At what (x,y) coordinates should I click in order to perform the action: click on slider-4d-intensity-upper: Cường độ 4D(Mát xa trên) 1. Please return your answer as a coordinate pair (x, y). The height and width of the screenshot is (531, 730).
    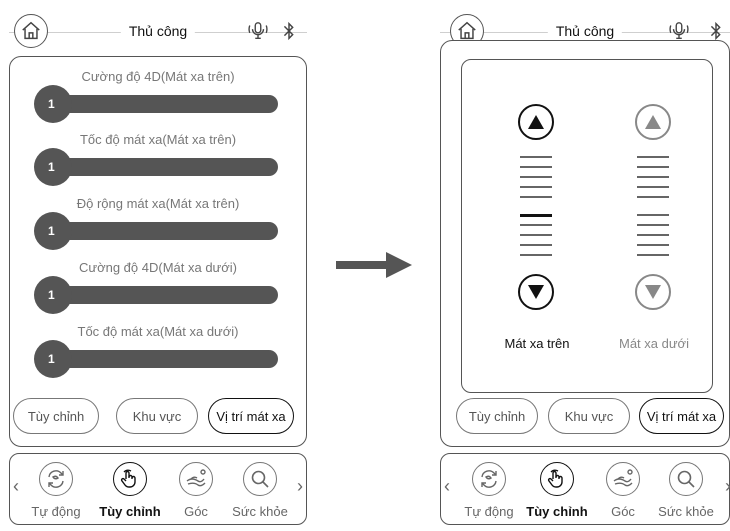
    Looking at the image, I should click on (156, 96).